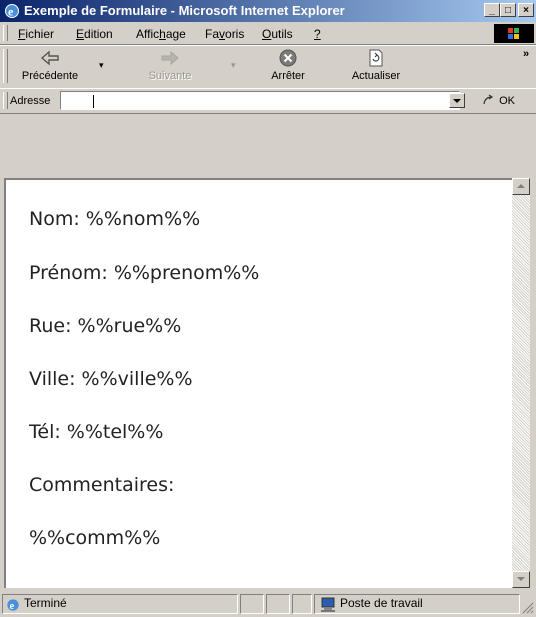 The width and height of the screenshot is (536, 617). Describe the element at coordinates (488, 99) in the screenshot. I see `go-arrow-icon` at that location.